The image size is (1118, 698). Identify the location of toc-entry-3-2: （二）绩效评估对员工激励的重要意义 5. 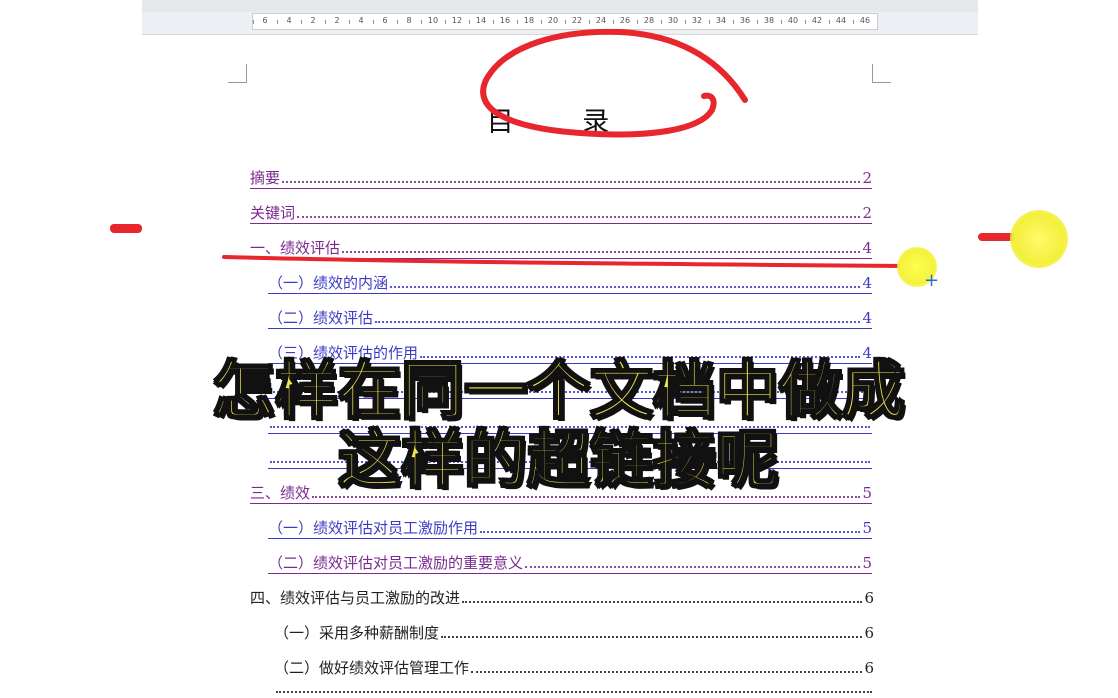
(570, 563).